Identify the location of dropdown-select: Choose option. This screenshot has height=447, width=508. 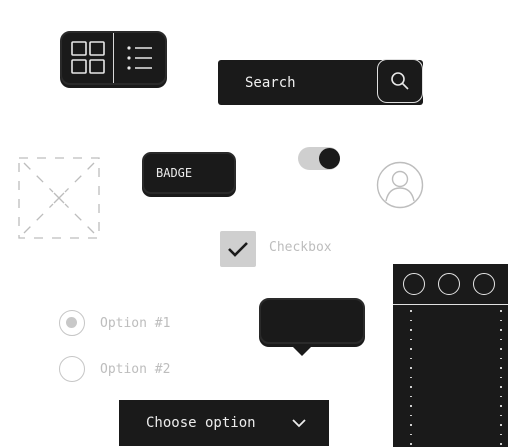
(224, 423).